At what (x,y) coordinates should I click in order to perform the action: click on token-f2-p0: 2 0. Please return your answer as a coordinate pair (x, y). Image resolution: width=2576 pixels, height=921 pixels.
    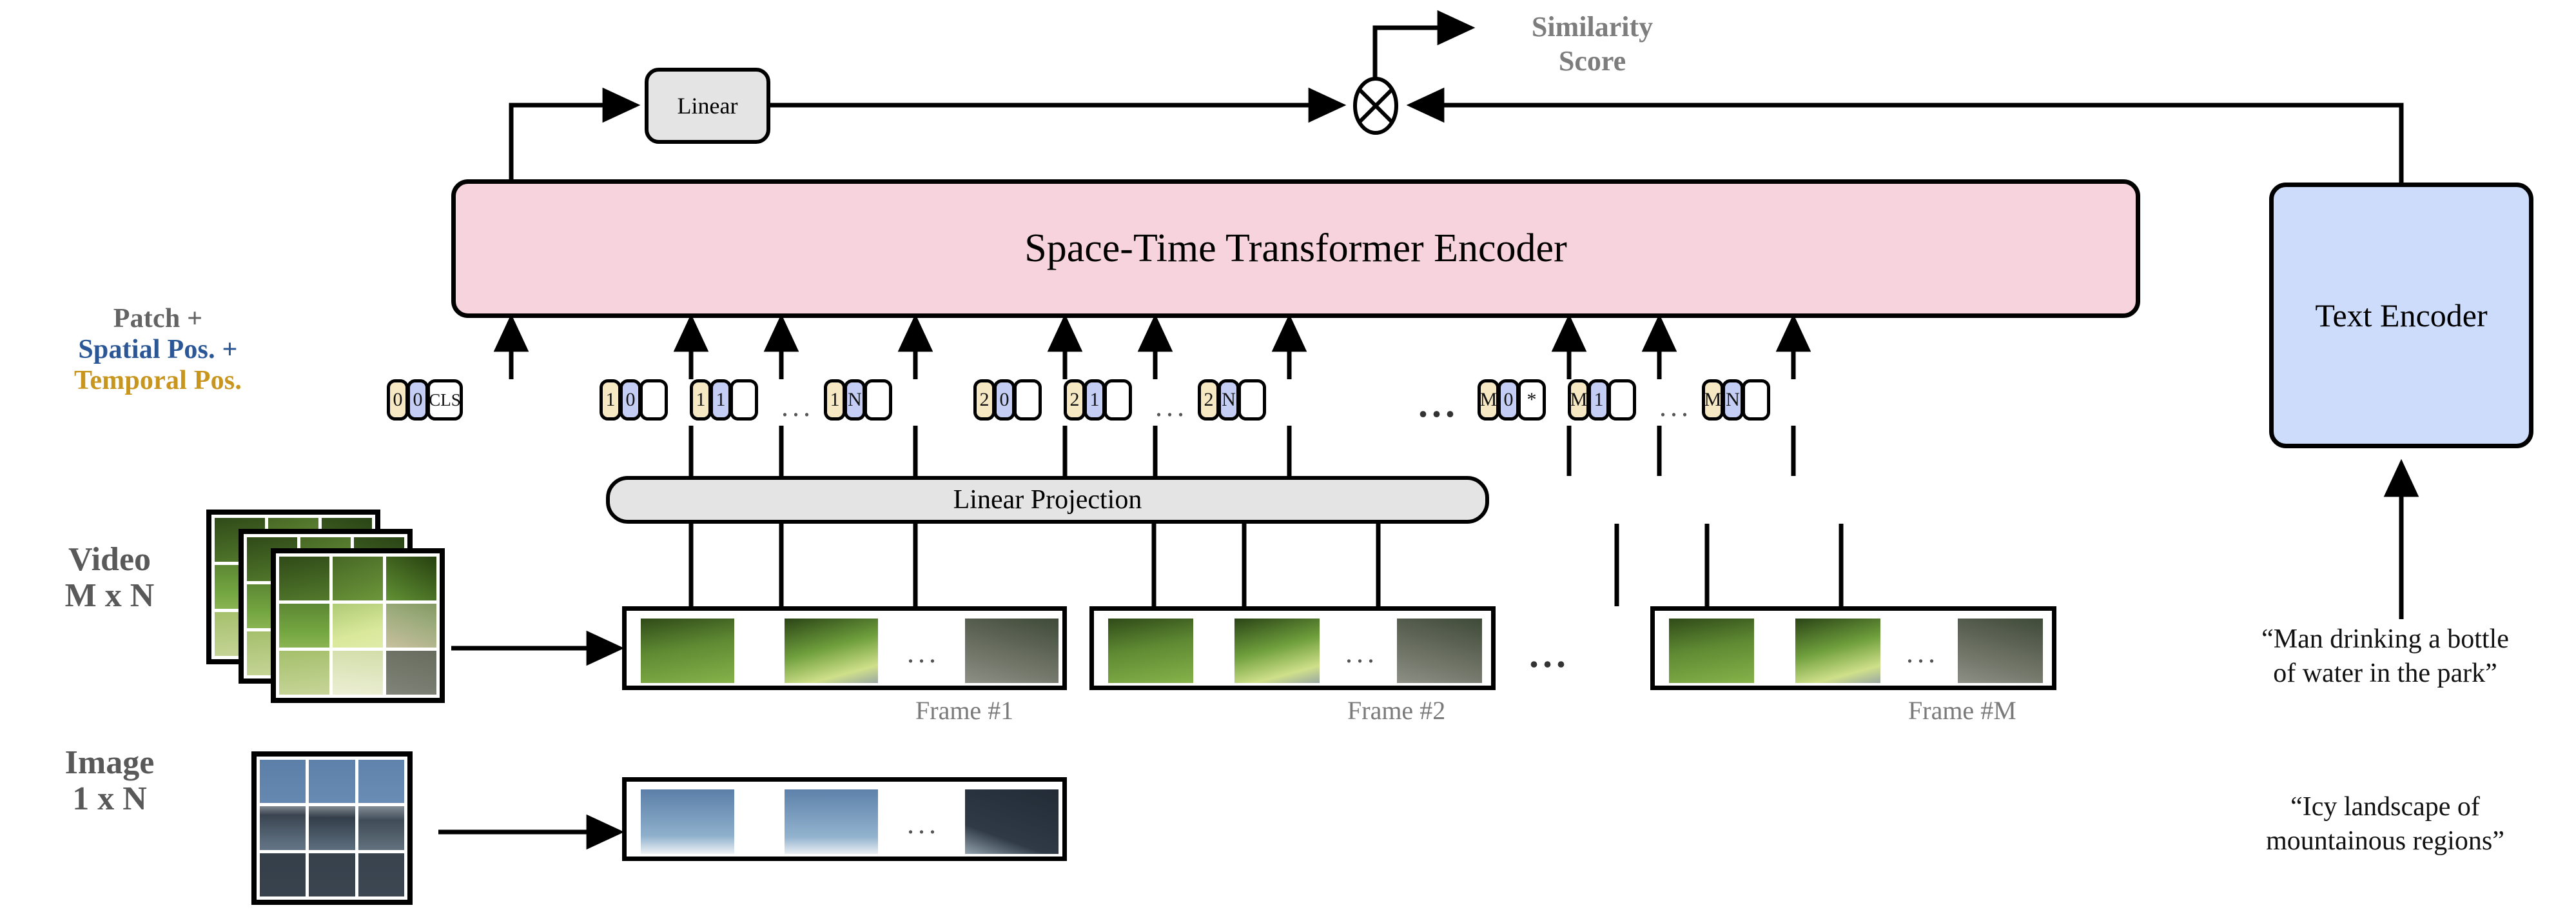
    Looking at the image, I should click on (1007, 400).